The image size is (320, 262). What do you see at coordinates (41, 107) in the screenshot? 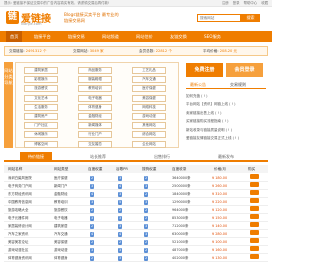
I see `category-link: 生活服务` at bounding box center [41, 107].